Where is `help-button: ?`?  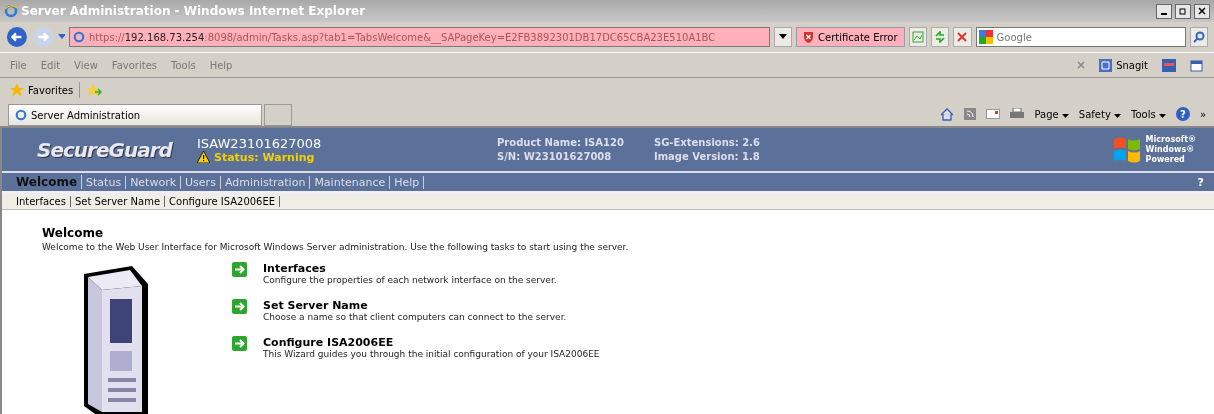
help-button: ? is located at coordinates (1182, 114).